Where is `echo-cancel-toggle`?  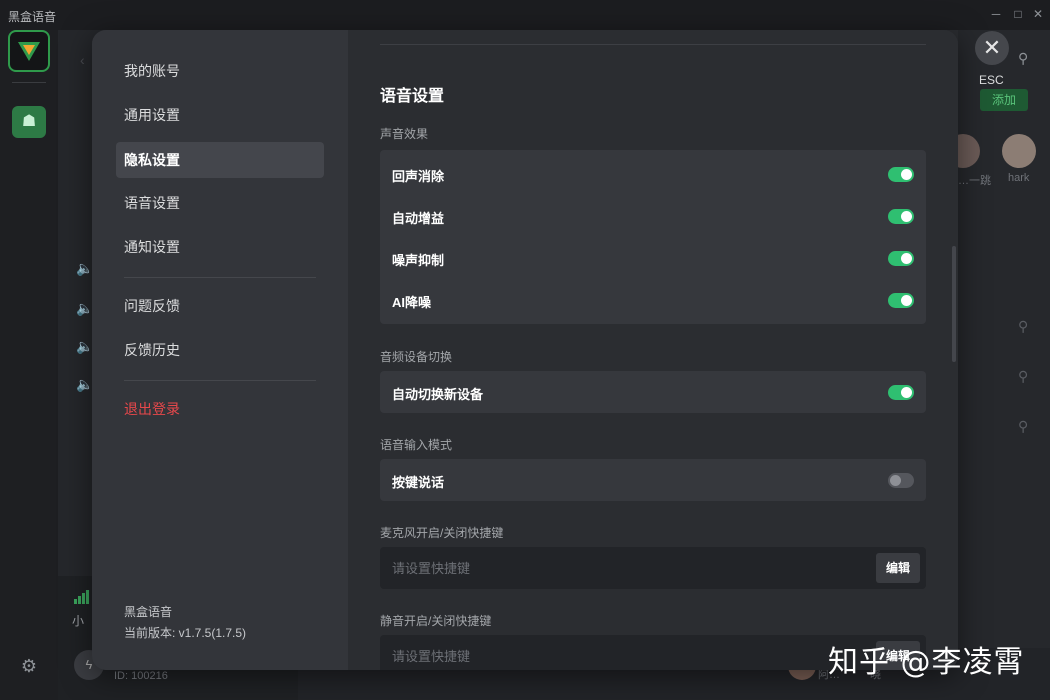
echo-cancel-toggle is located at coordinates (901, 174).